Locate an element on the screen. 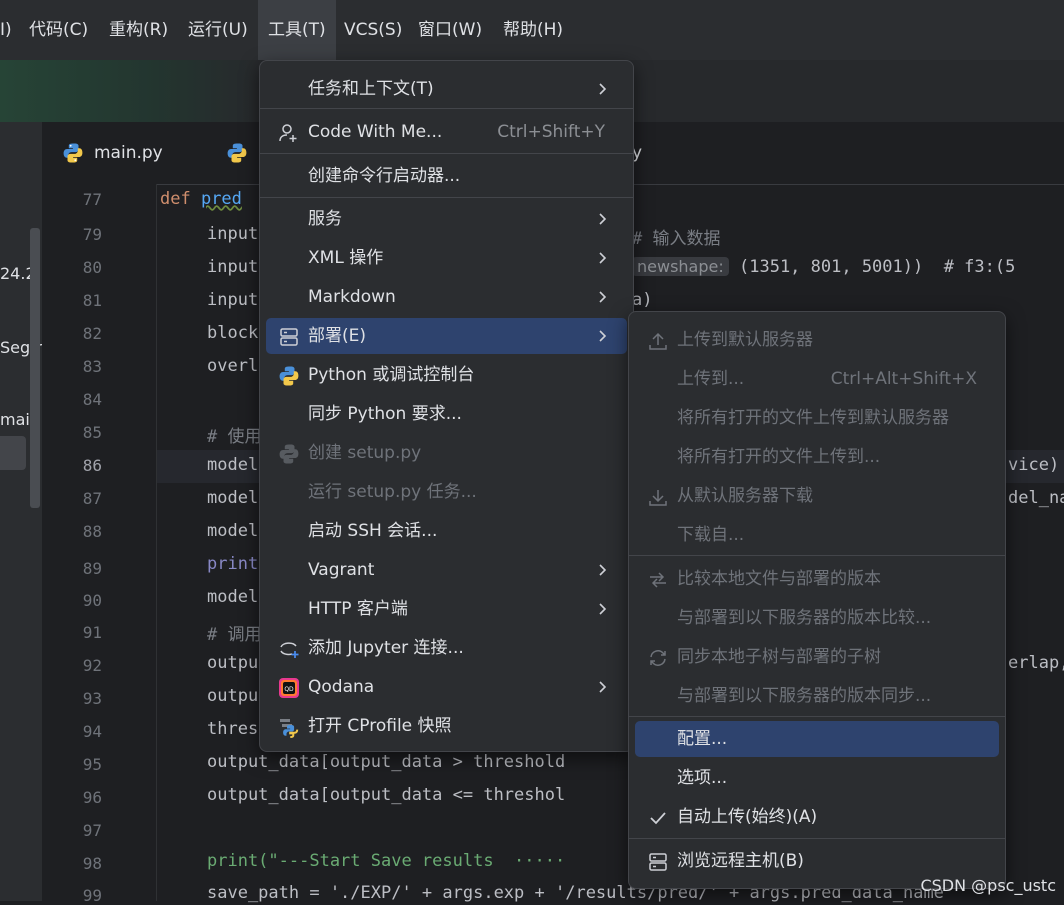  menu-item-xml-actions: XML 操作 is located at coordinates (446, 258).